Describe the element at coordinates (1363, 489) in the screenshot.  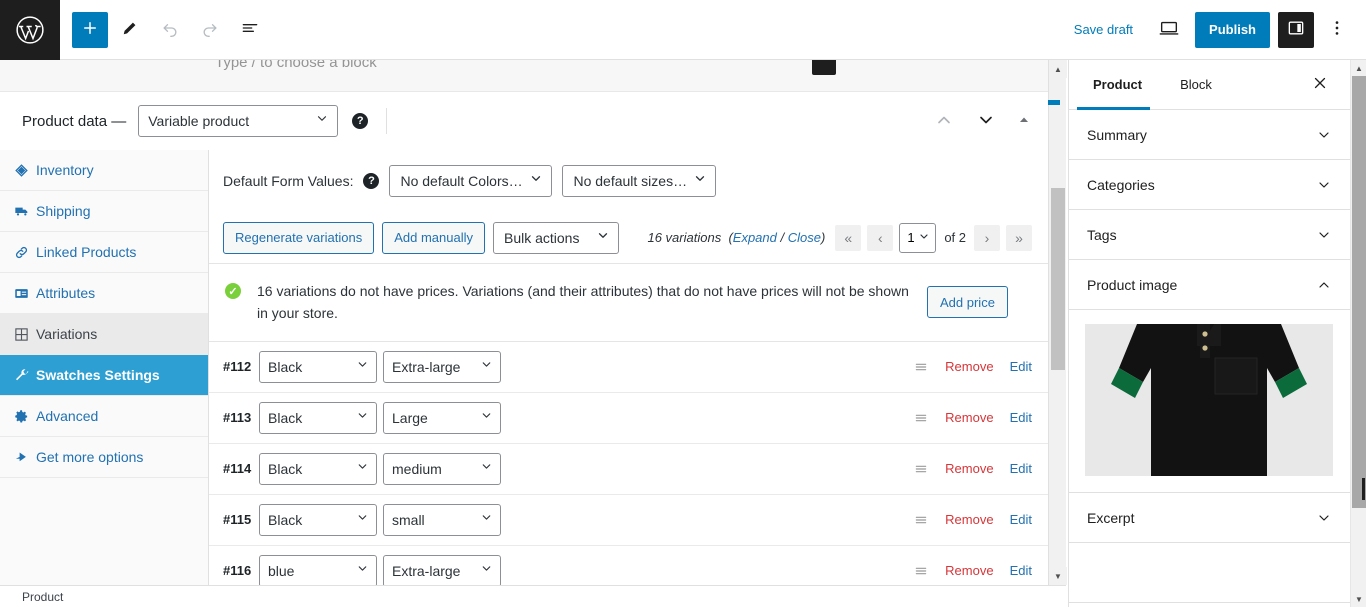
I see `text-cursor` at that location.